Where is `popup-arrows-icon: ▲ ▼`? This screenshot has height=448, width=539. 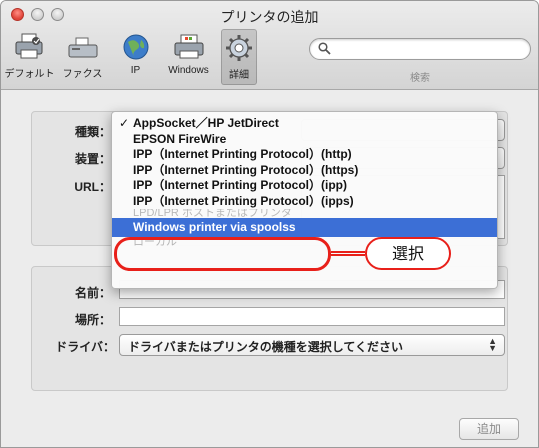 popup-arrows-icon: ▲ ▼ is located at coordinates (492, 344).